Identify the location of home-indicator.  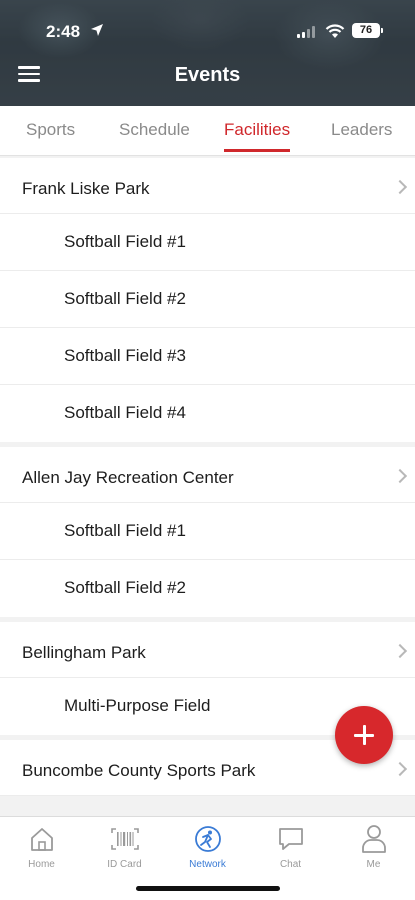
(208, 888).